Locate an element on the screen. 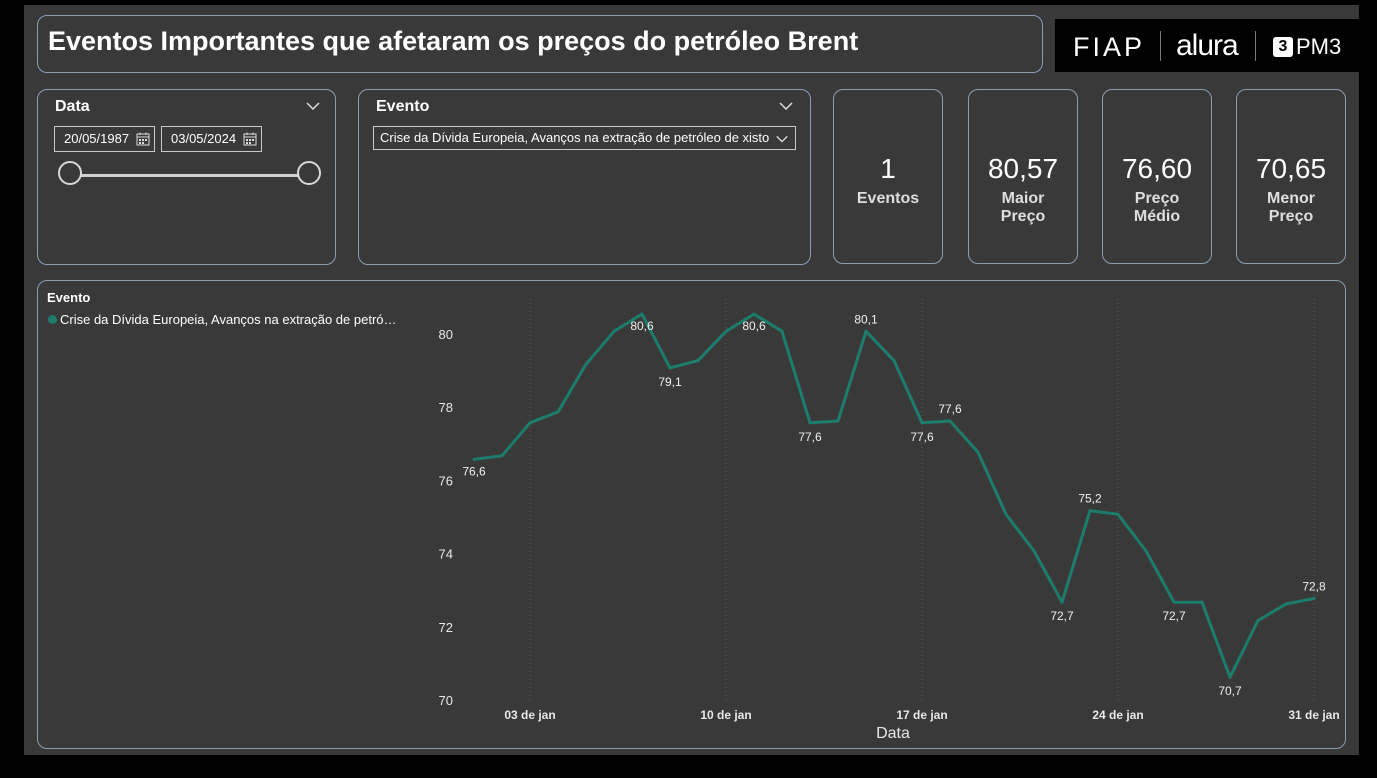 The image size is (1377, 778). end-date-input: 03/05/2024 is located at coordinates (211, 139).